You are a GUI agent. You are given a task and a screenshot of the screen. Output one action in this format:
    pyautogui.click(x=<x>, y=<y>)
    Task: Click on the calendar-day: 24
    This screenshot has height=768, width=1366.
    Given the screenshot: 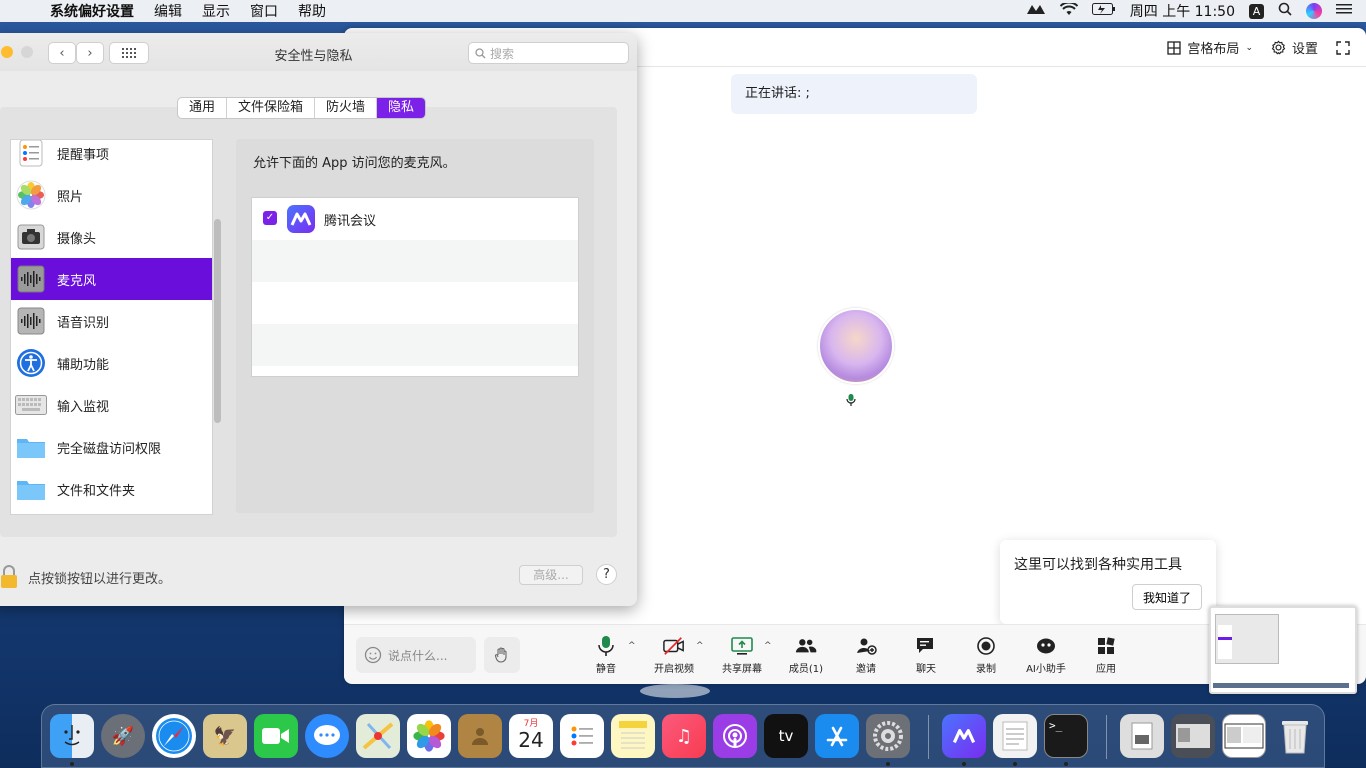 What is the action you would take?
    pyautogui.click(x=531, y=740)
    